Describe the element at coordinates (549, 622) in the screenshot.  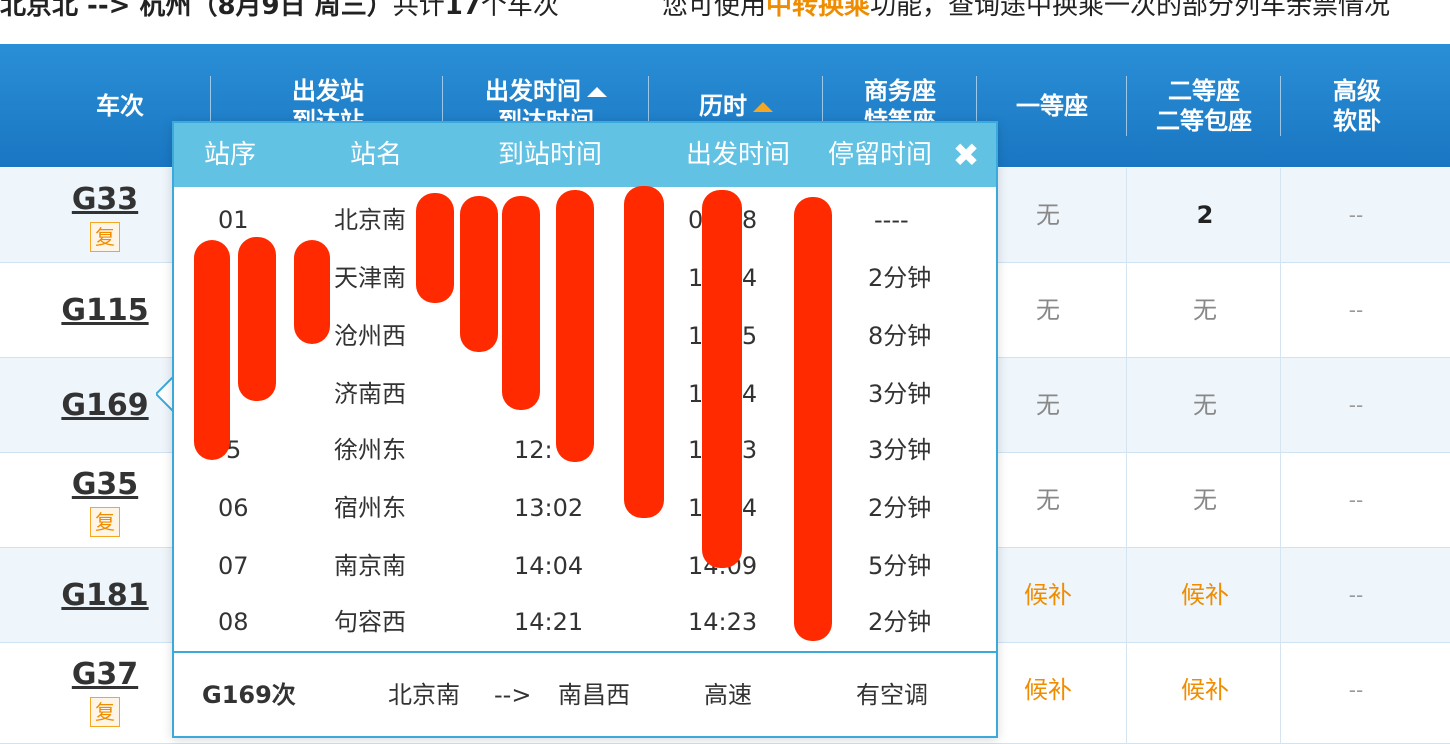
I see `stop-arrive: 14:21` at that location.